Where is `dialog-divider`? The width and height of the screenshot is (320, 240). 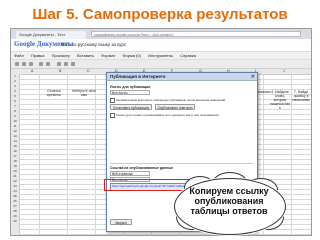
dialog-divider is located at coordinates (182, 163).